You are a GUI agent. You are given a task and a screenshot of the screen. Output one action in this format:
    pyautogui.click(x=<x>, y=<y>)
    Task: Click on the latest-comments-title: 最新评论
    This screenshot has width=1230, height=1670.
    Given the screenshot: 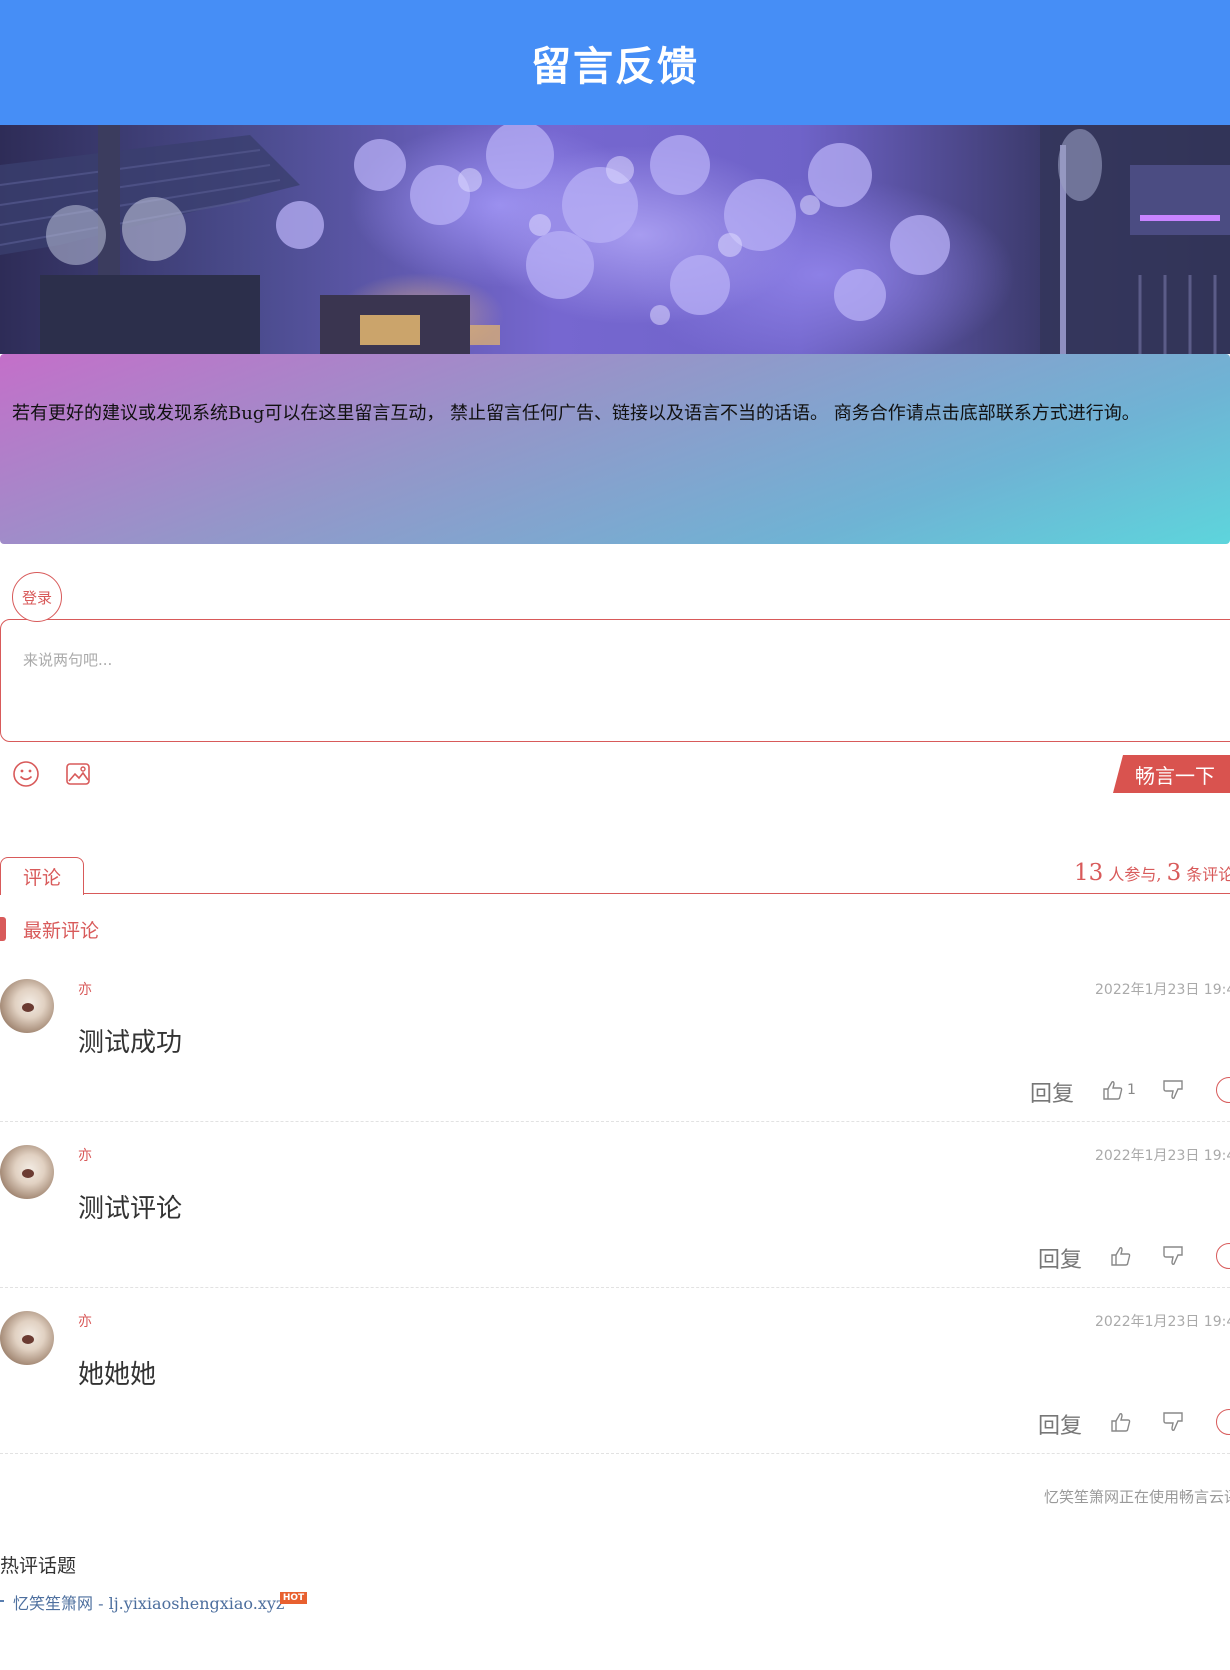 What is the action you would take?
    pyautogui.click(x=61, y=931)
    